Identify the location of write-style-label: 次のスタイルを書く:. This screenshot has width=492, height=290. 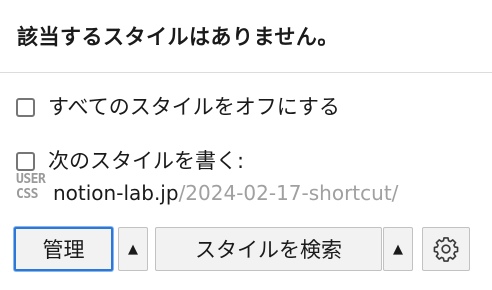
(146, 161).